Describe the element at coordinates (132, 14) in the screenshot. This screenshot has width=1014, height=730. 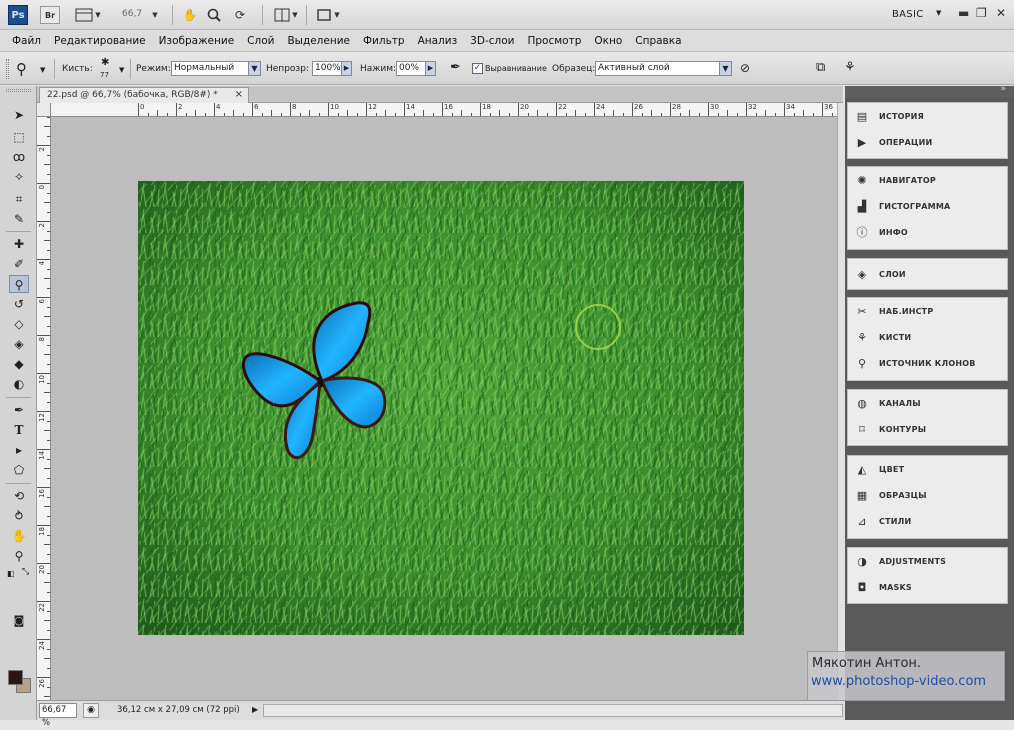
I see `zoom-level: 66,7` at that location.